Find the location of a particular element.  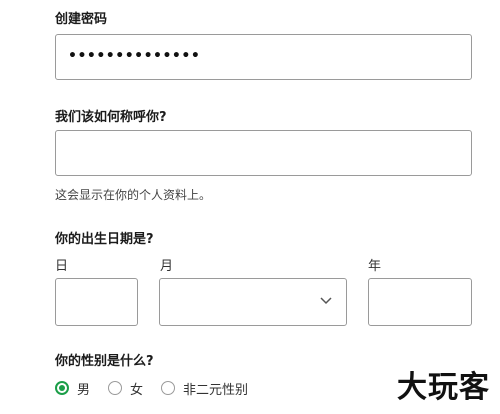

radio-selected-icon is located at coordinates (62, 388).